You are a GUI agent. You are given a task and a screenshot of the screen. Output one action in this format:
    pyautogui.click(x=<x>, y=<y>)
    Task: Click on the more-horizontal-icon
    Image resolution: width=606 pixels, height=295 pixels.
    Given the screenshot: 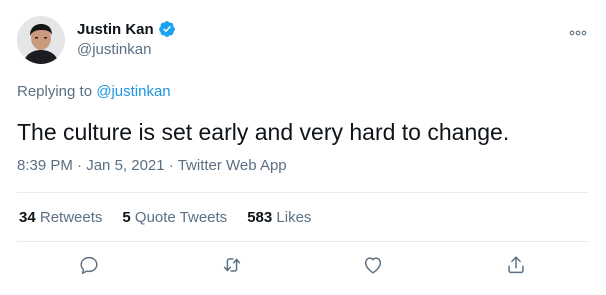 What is the action you would take?
    pyautogui.click(x=578, y=30)
    